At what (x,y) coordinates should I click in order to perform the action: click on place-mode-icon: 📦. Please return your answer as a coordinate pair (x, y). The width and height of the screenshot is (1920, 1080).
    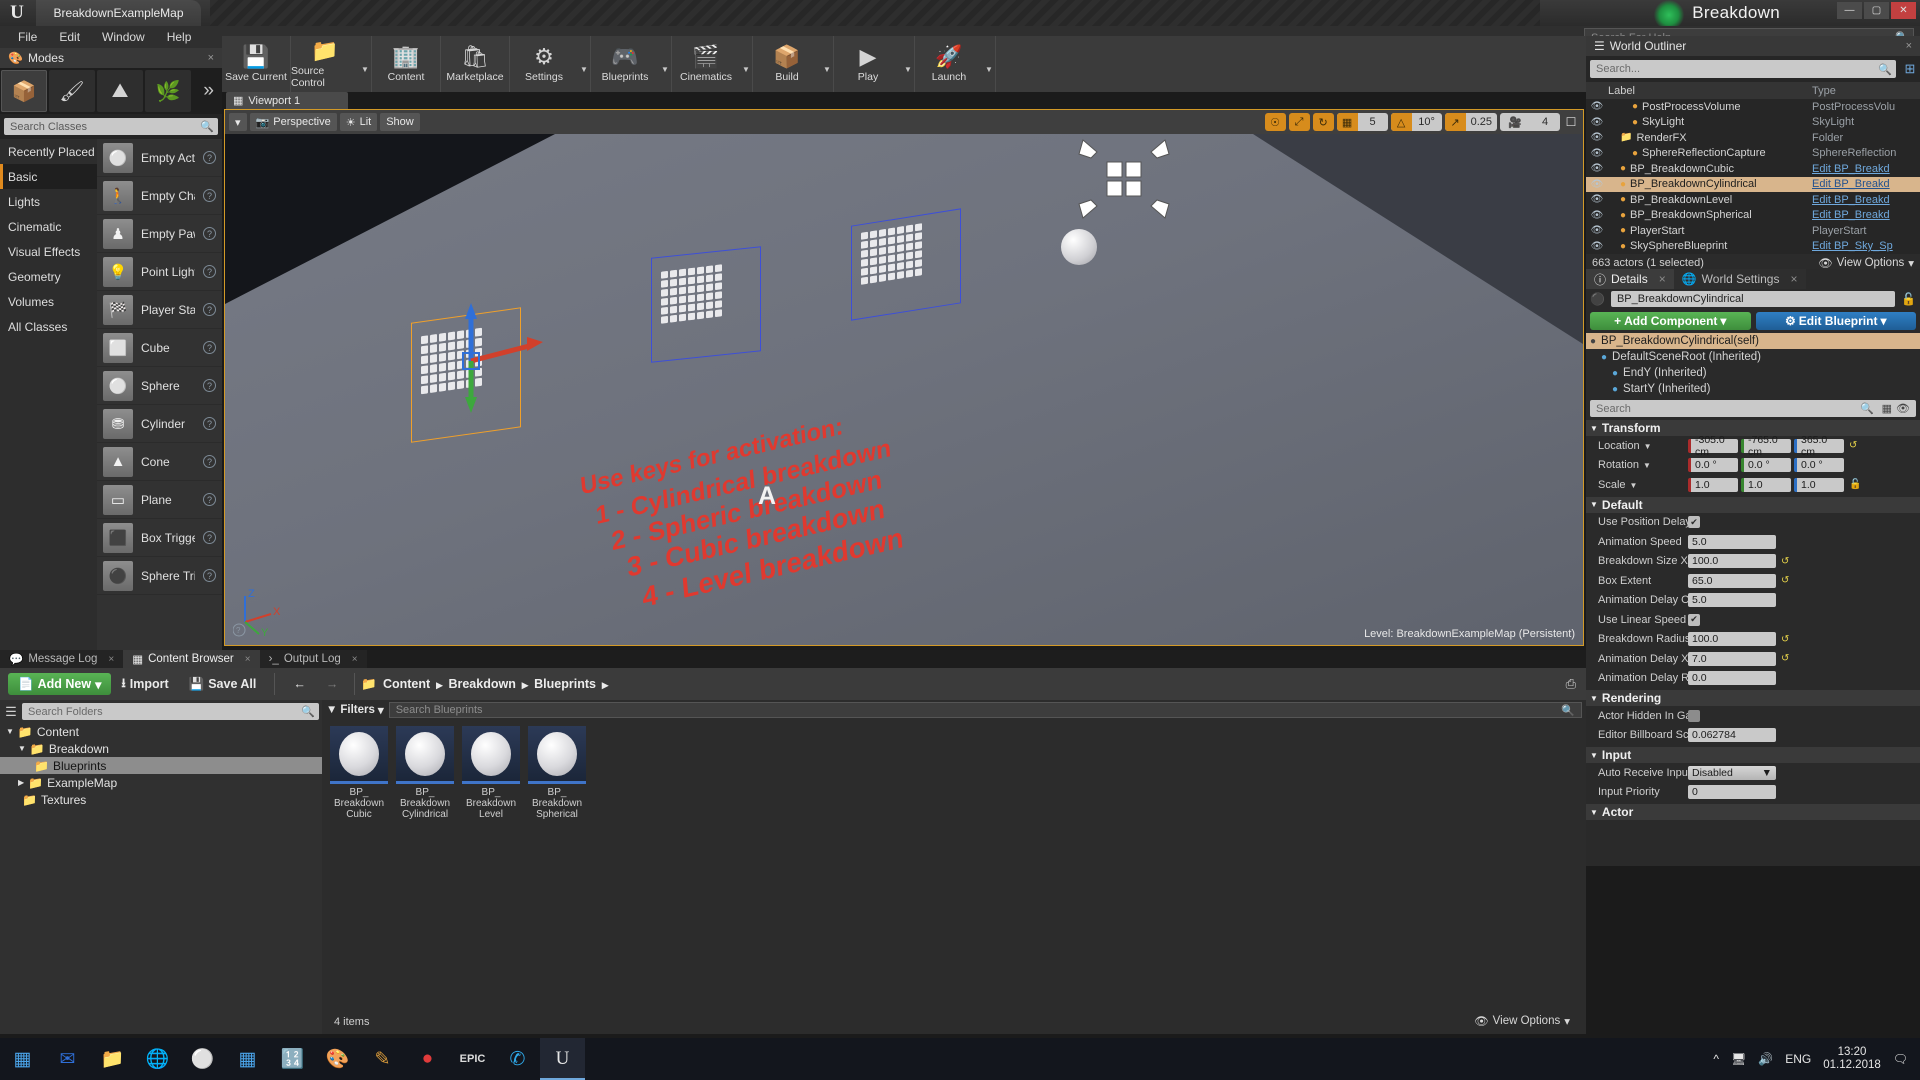
    Looking at the image, I should click on (24, 91).